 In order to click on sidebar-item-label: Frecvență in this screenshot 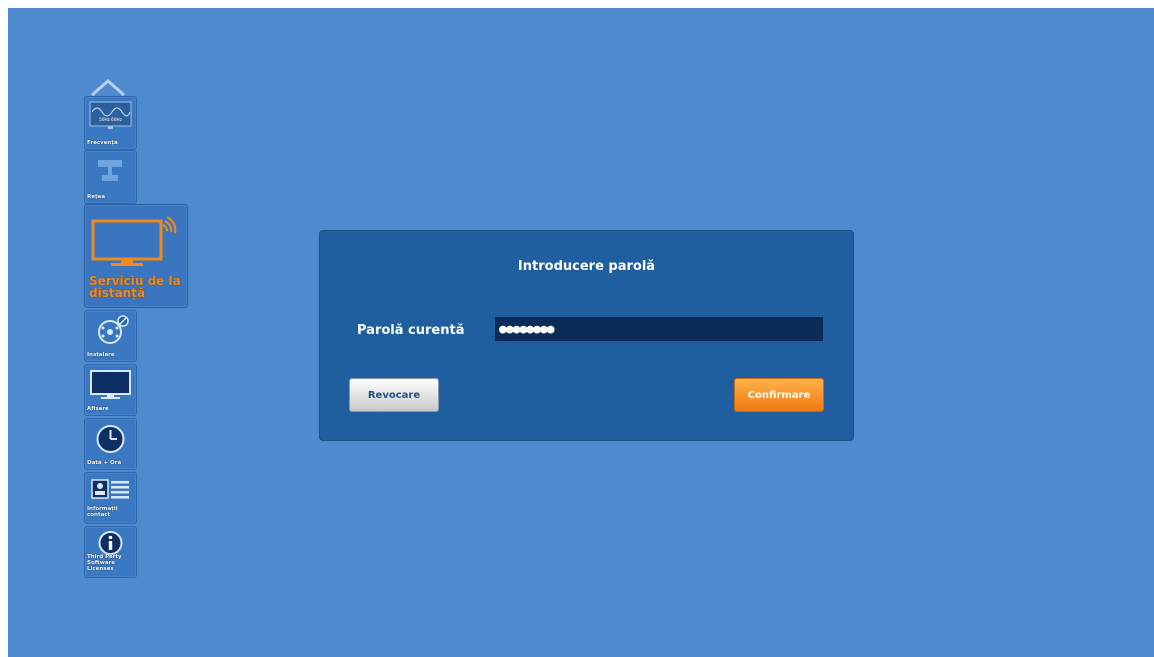, I will do `click(102, 143)`.